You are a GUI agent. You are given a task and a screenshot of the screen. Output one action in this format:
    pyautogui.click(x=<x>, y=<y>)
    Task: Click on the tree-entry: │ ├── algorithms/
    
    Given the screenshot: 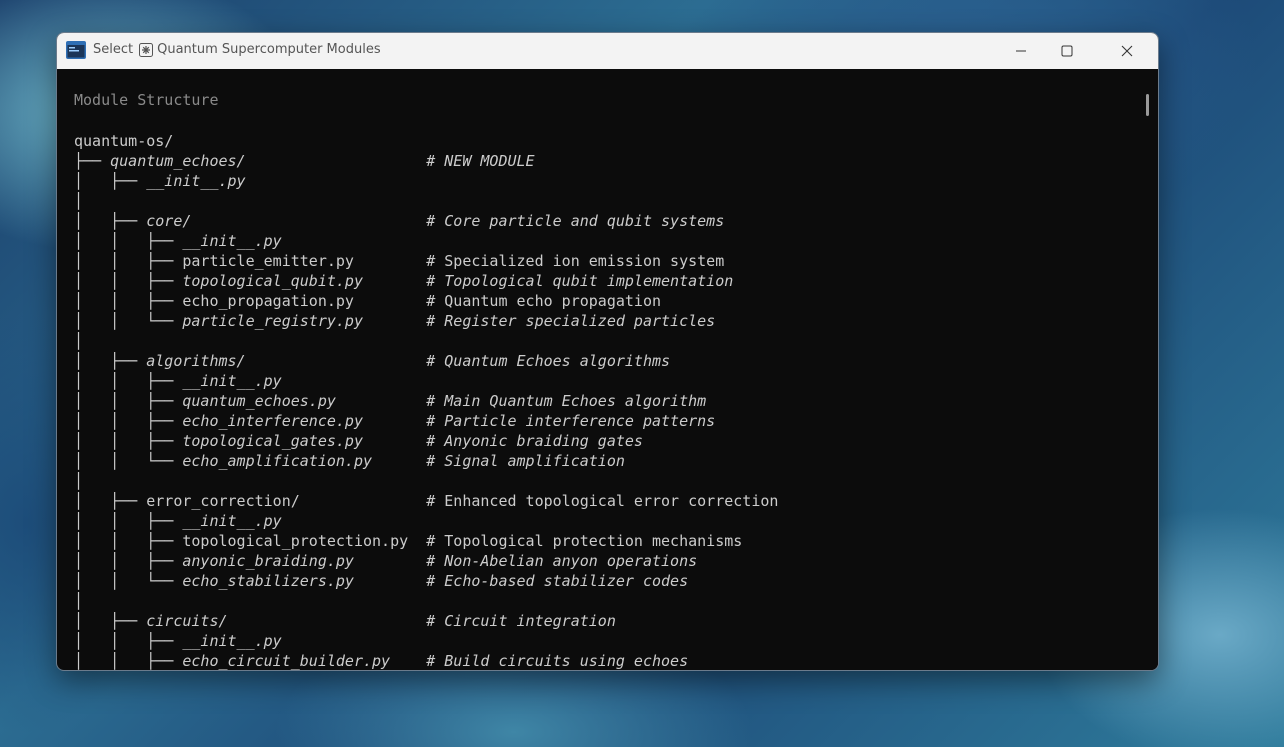 What is the action you would take?
    pyautogui.click(x=160, y=361)
    